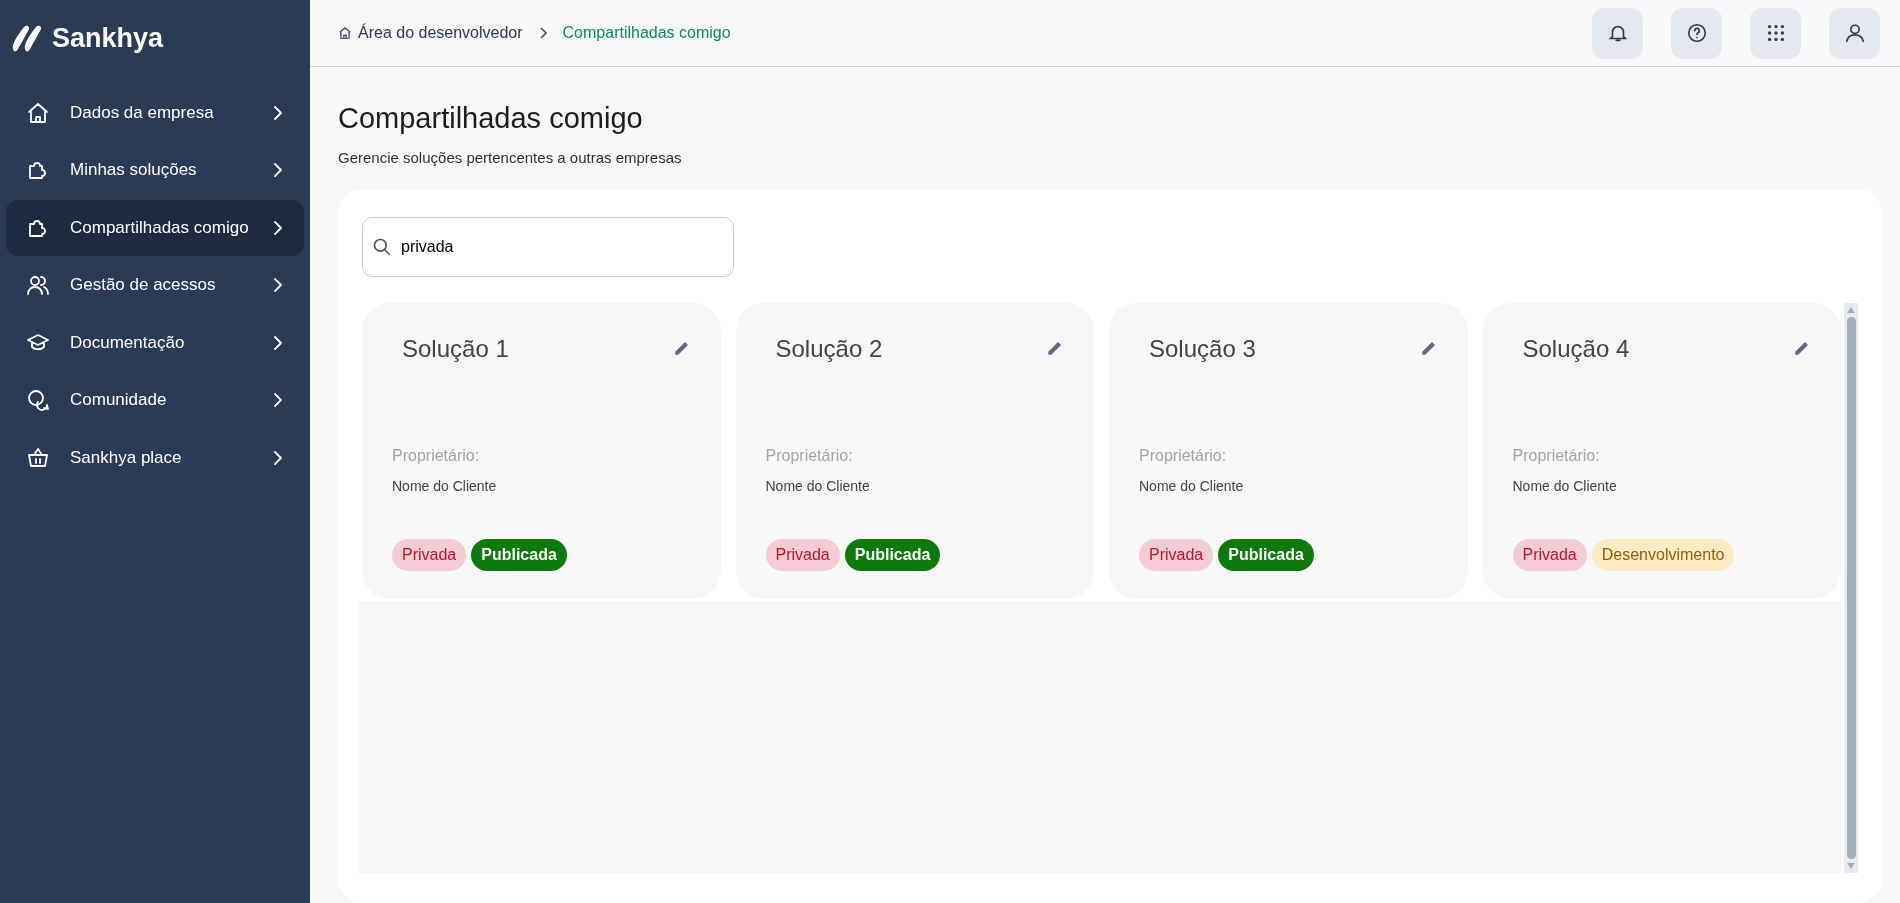  I want to click on card-title: Solução 4, so click(1576, 349).